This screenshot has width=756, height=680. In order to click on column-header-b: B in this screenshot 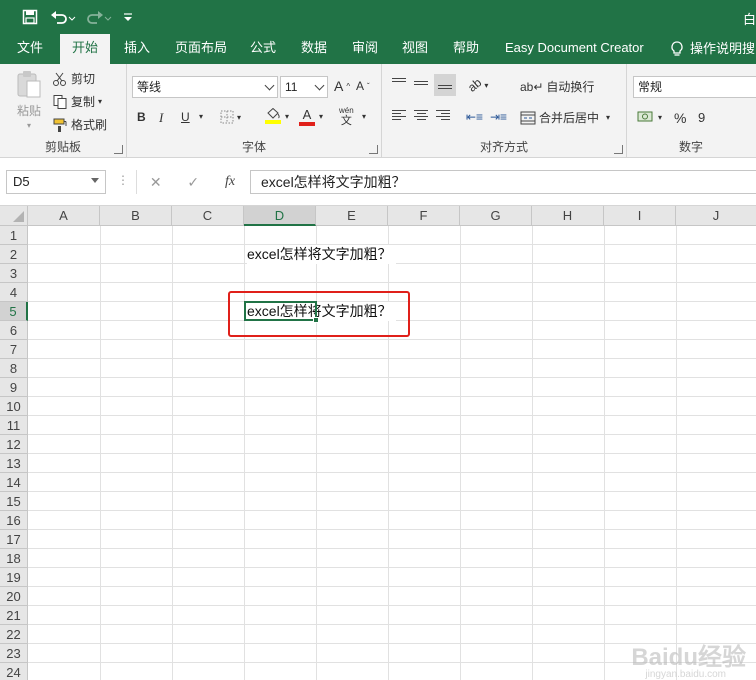, I will do `click(136, 216)`.